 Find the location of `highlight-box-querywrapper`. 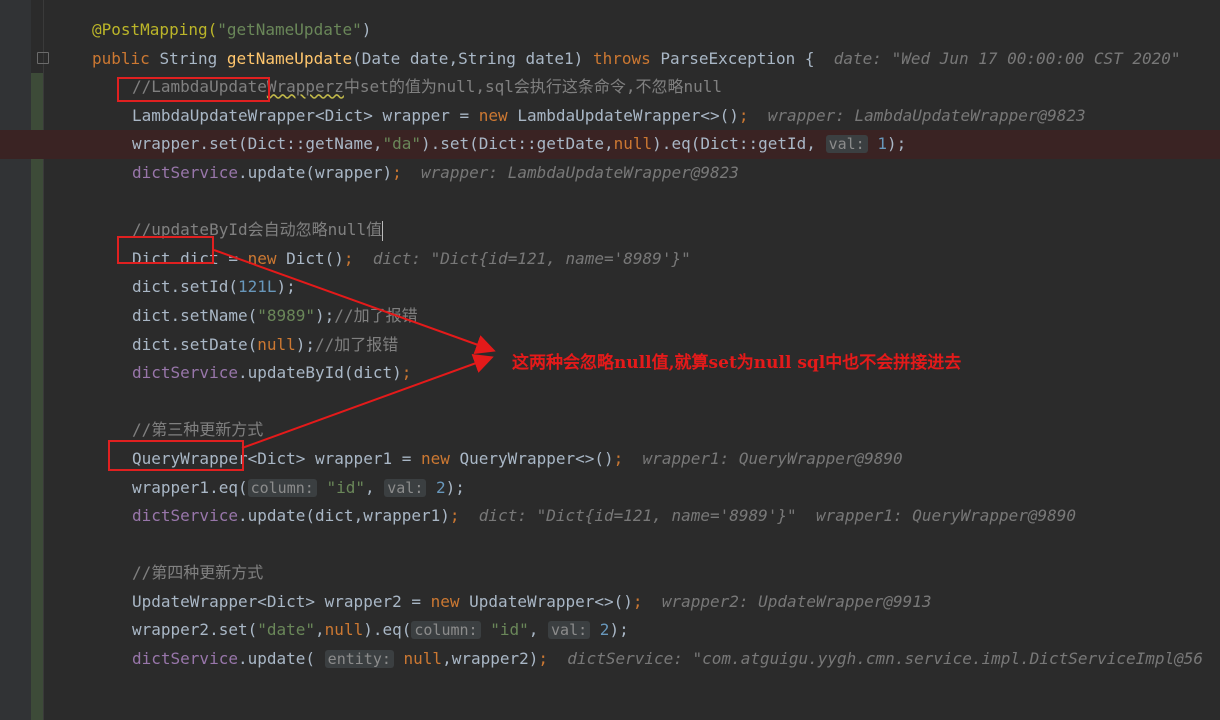

highlight-box-querywrapper is located at coordinates (176, 455).